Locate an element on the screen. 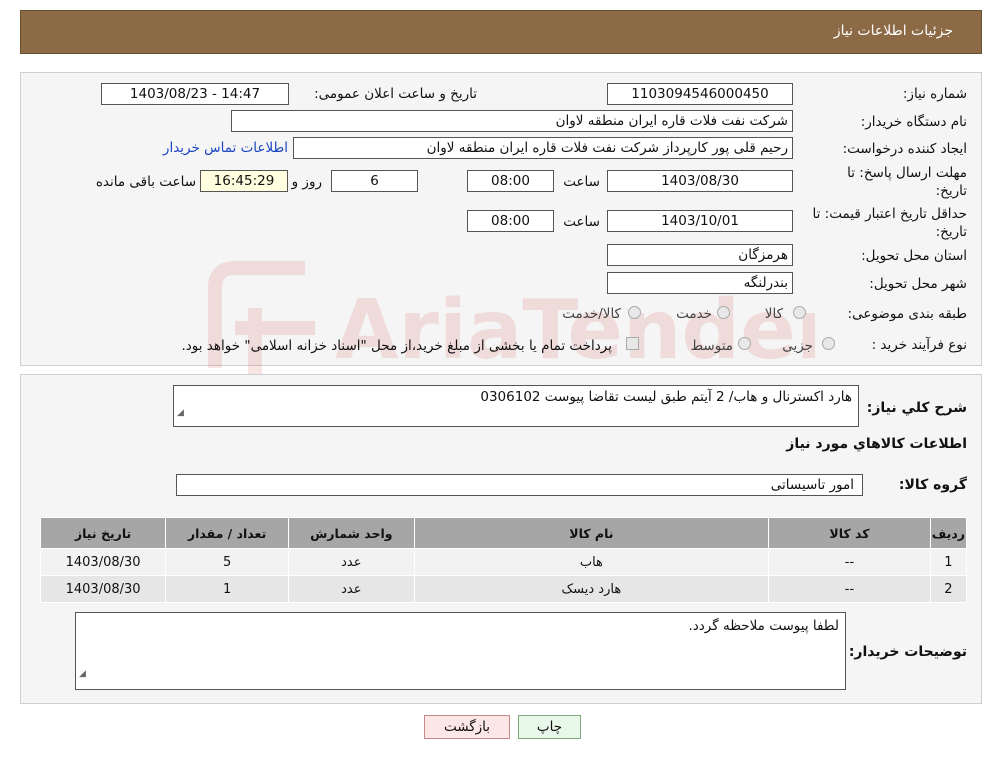  remaining-label: ساعت باقی مانده is located at coordinates (145, 182).